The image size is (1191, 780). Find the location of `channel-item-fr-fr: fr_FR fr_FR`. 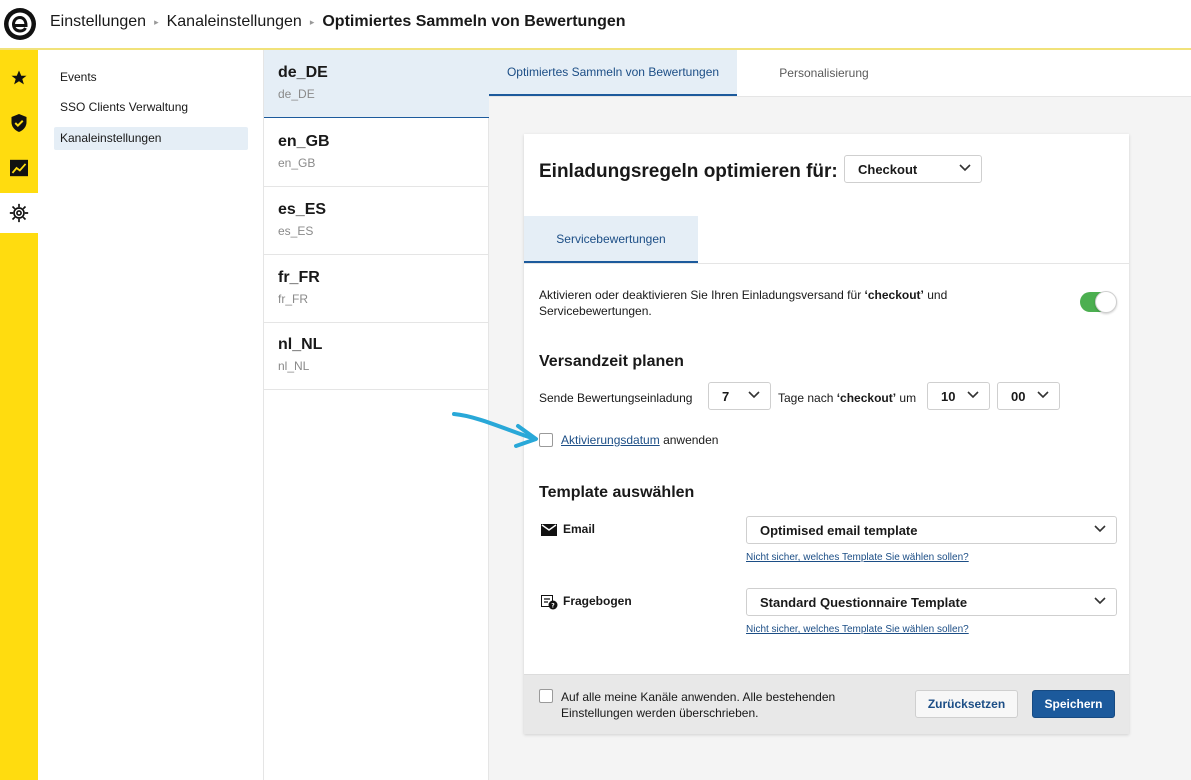

channel-item-fr-fr: fr_FR fr_FR is located at coordinates (376, 289).